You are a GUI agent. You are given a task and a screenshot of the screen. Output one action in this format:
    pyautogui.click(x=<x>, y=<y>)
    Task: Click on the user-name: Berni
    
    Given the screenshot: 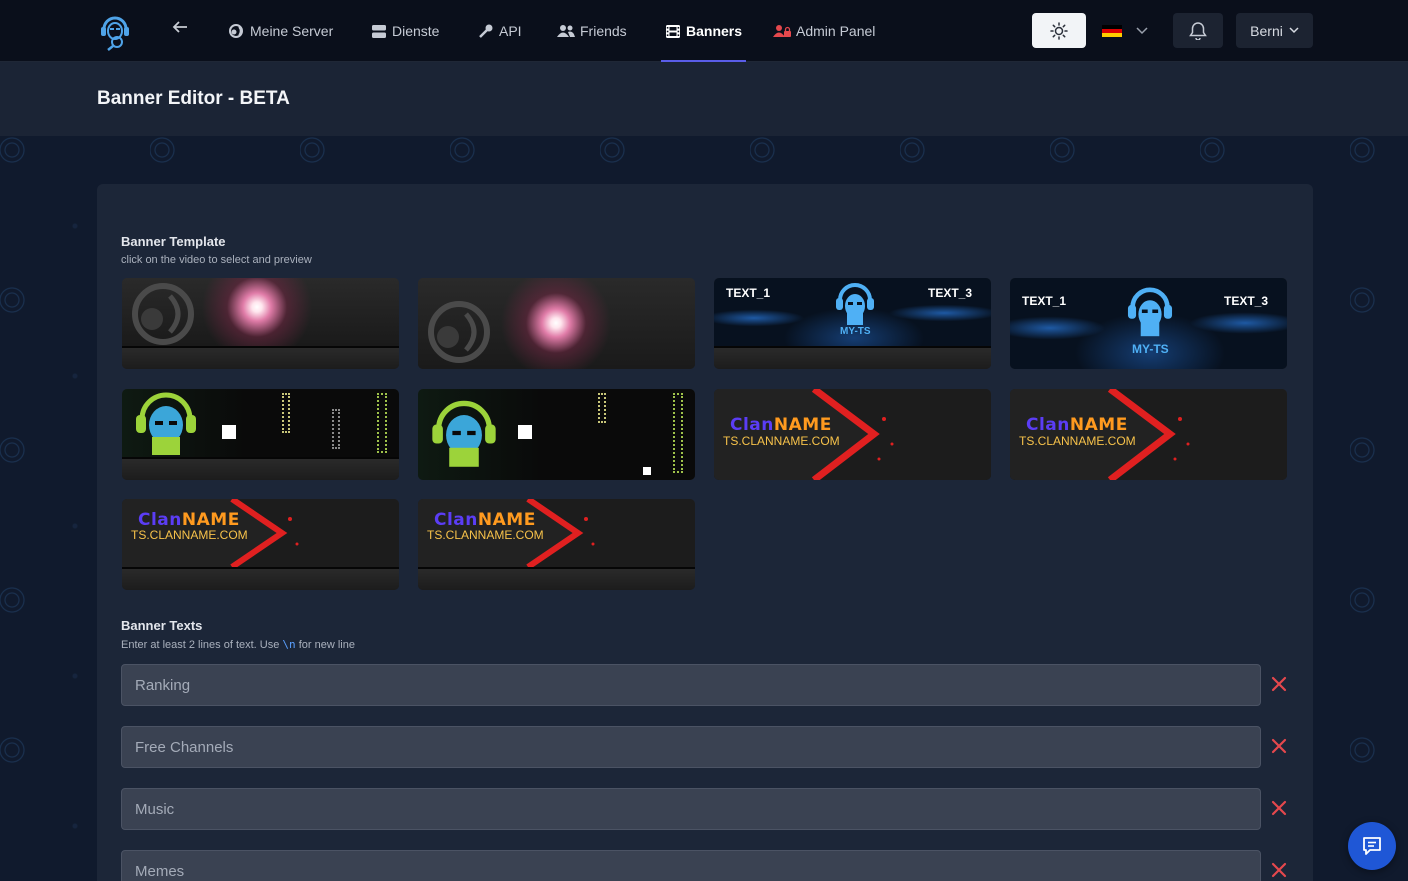 What is the action you would take?
    pyautogui.click(x=1266, y=30)
    